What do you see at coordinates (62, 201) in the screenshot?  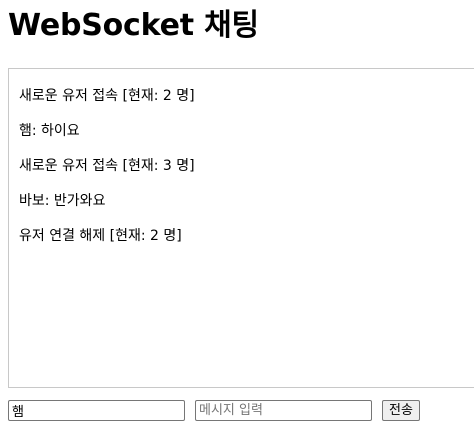 I see `chat-message: 바보: 반가와요` at bounding box center [62, 201].